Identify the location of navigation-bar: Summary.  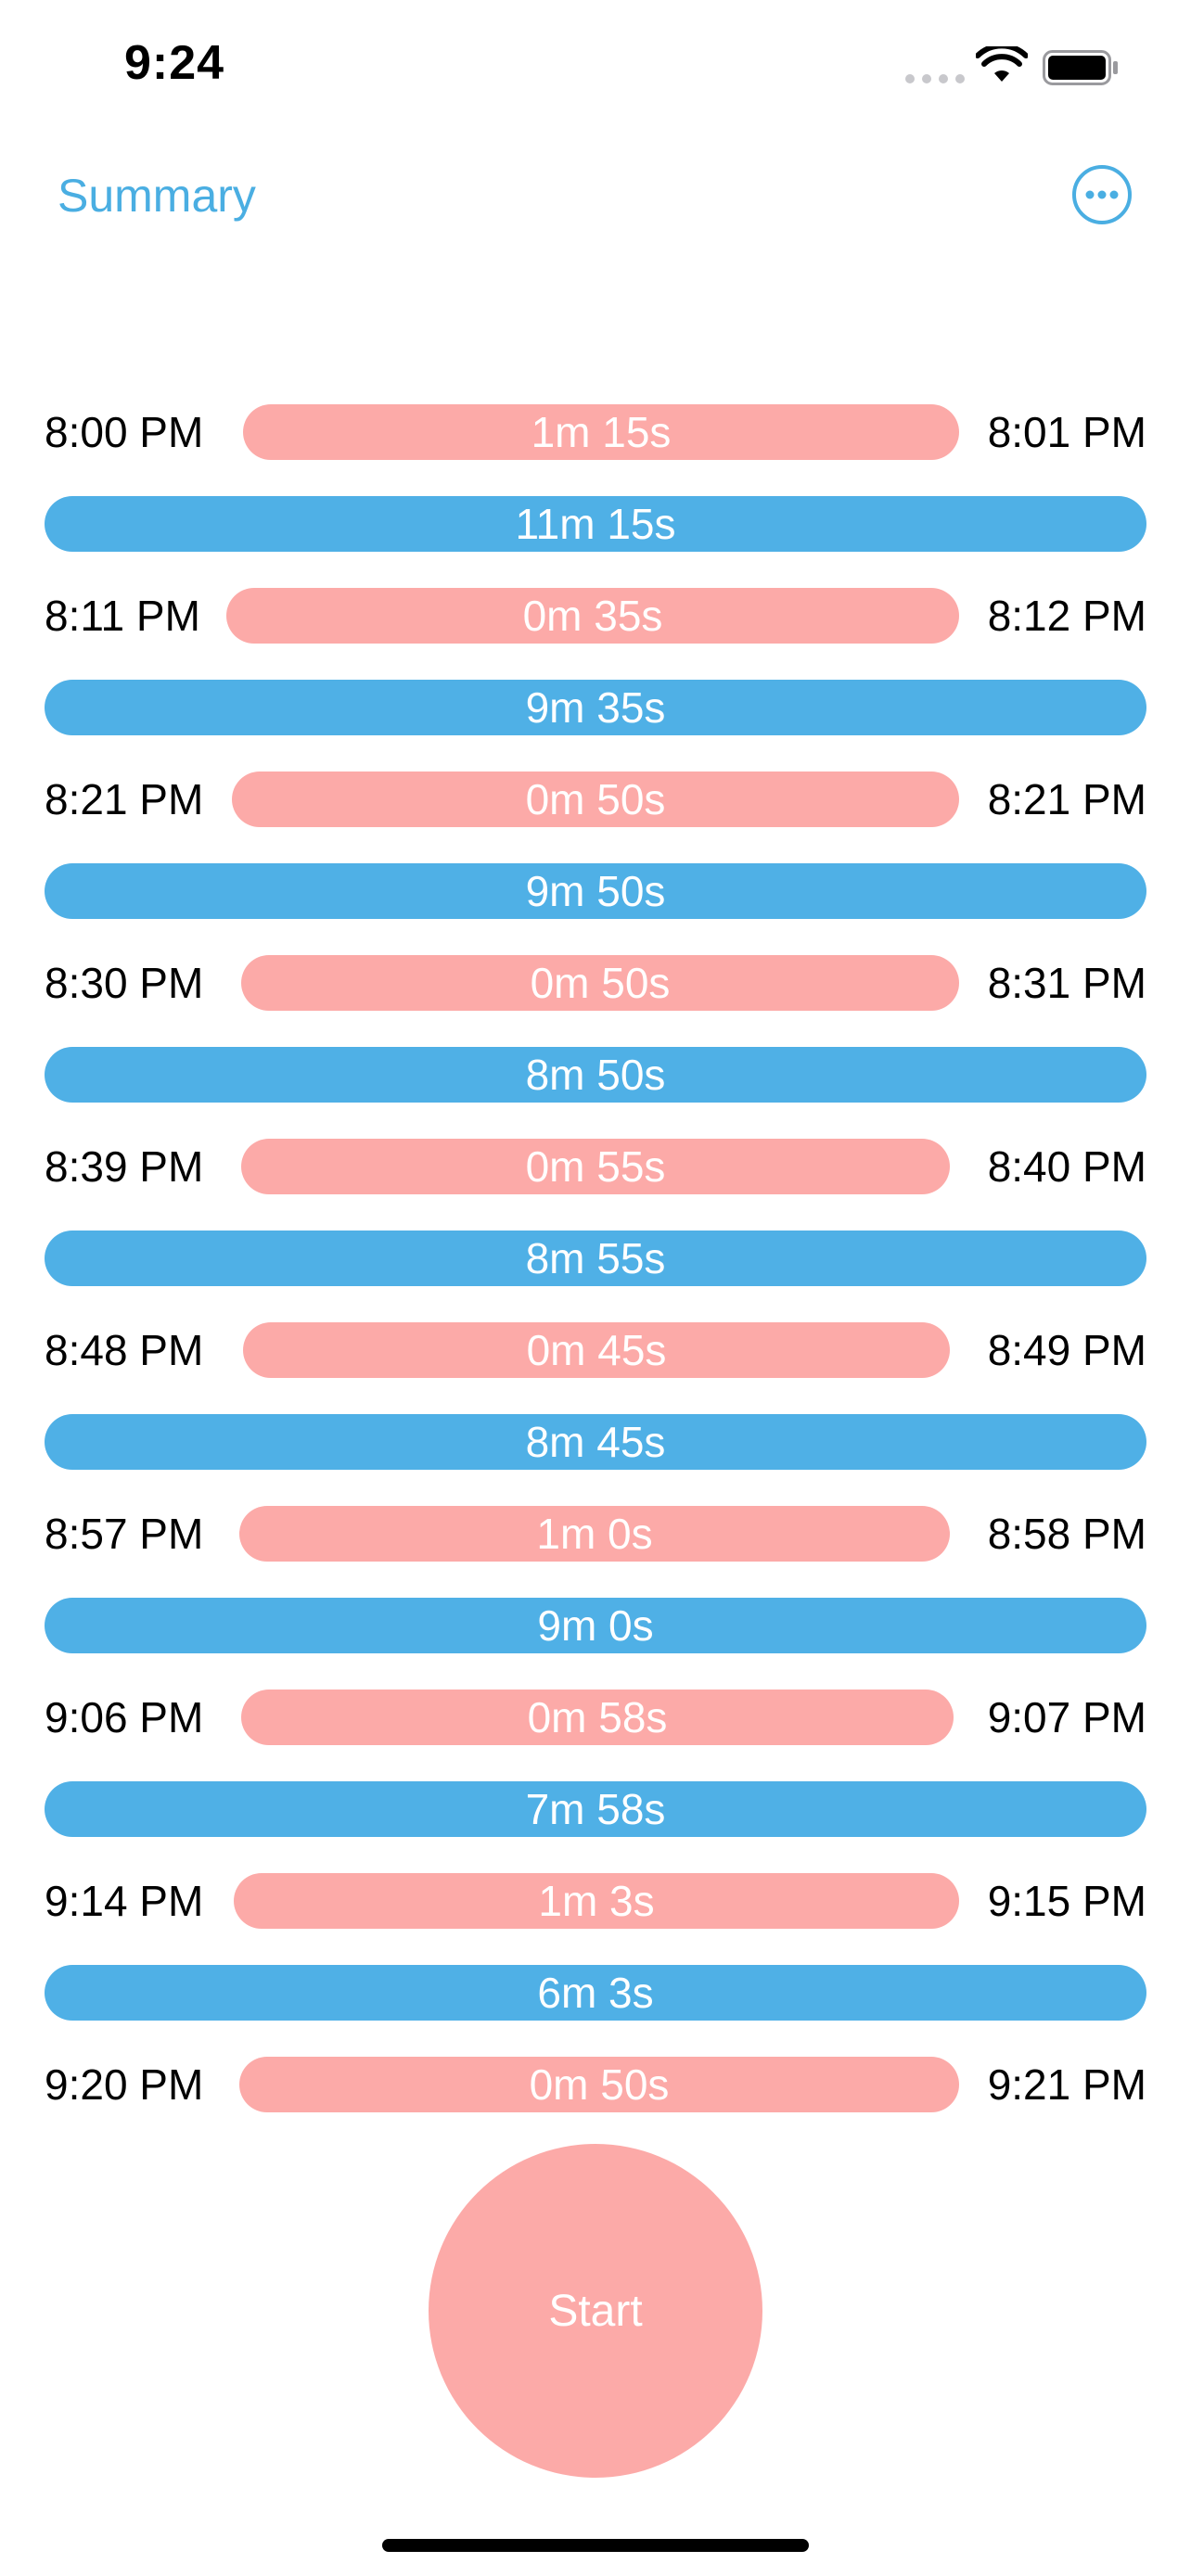
(595, 194).